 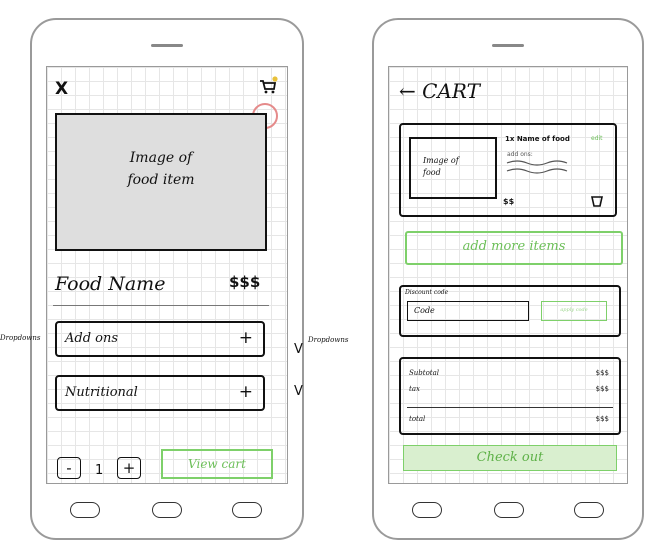 What do you see at coordinates (417, 419) in the screenshot?
I see `total-label: total` at bounding box center [417, 419].